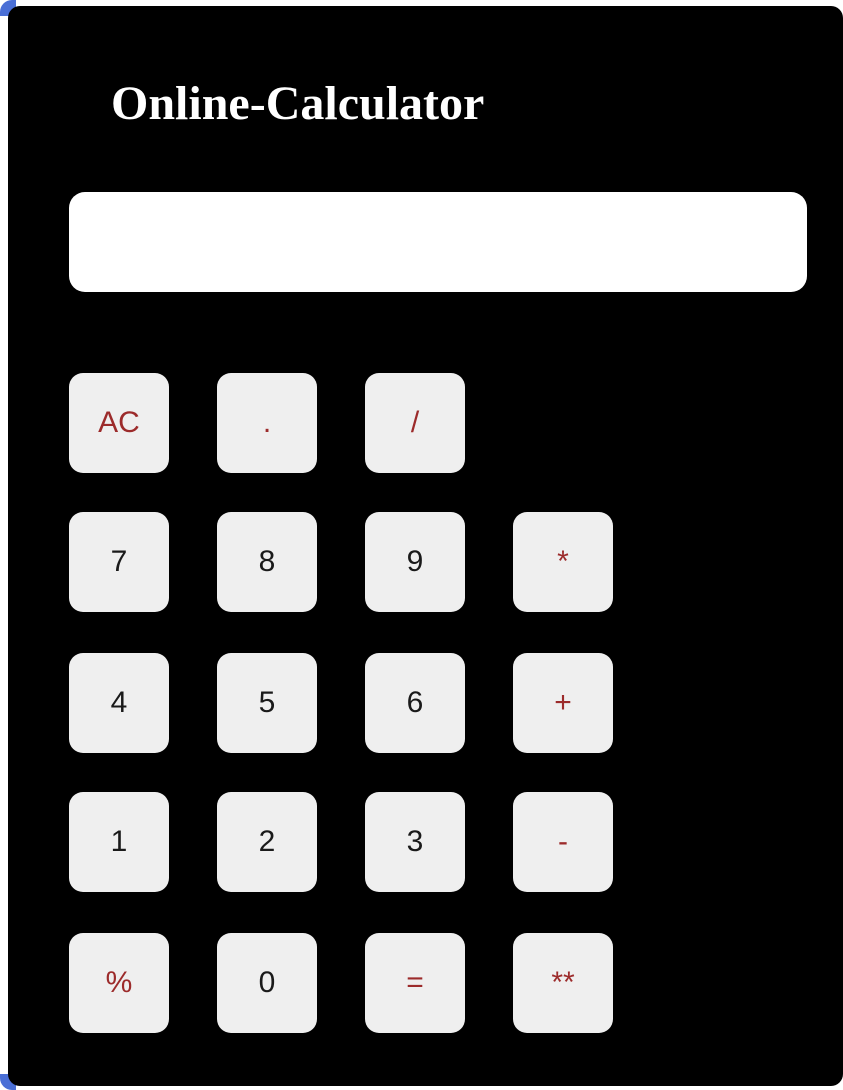  What do you see at coordinates (415, 562) in the screenshot?
I see `digit-9-button: 9` at bounding box center [415, 562].